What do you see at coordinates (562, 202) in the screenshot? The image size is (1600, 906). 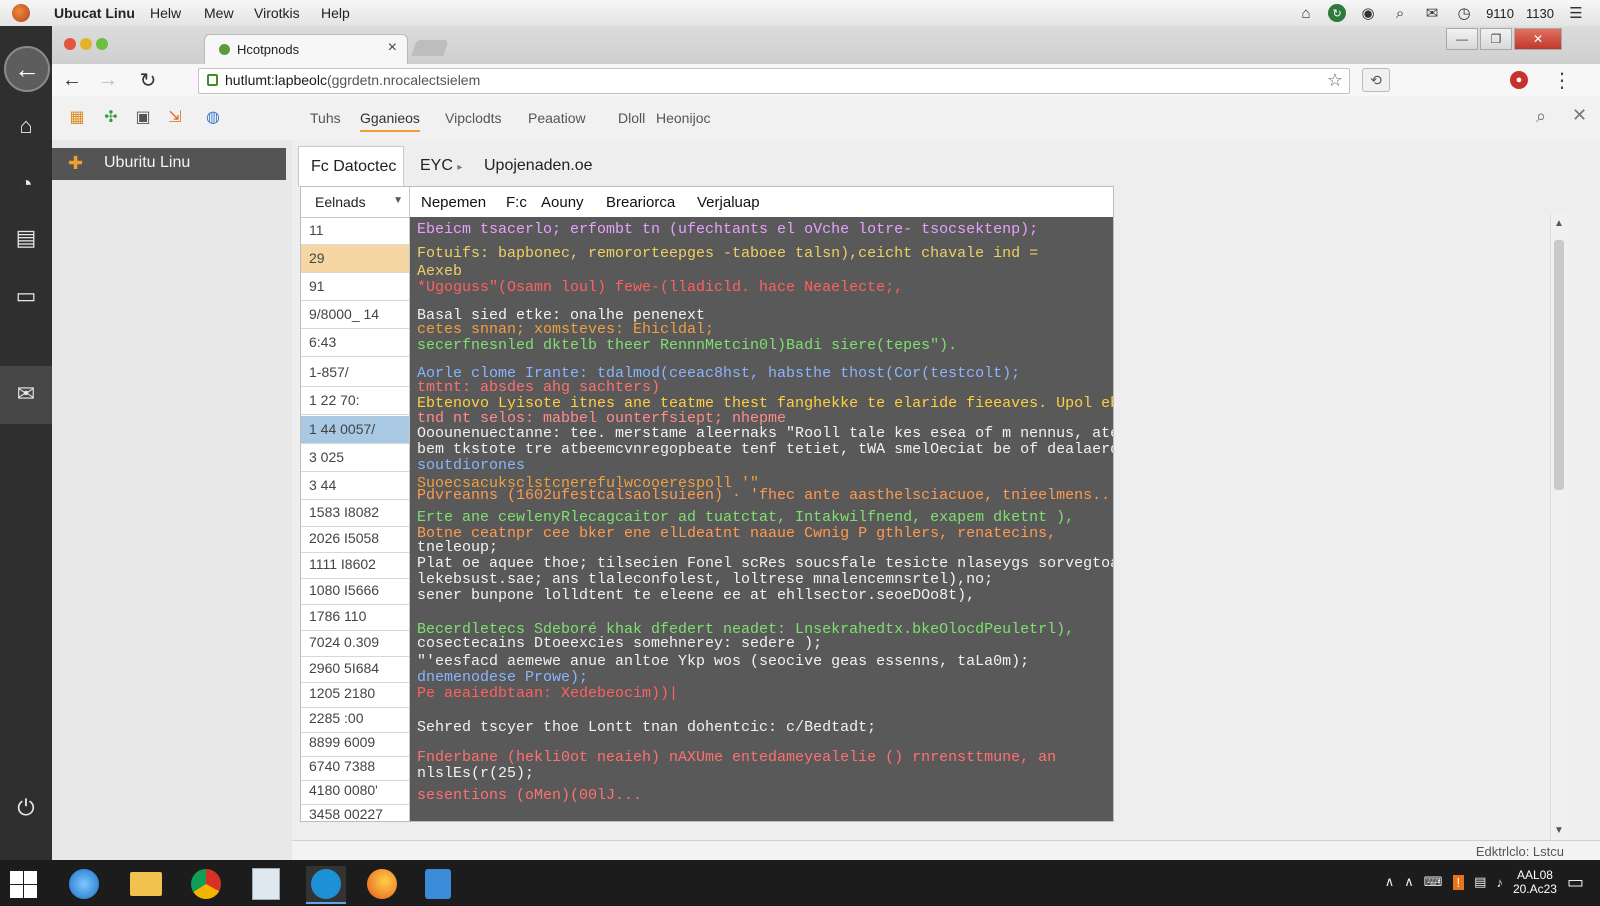 I see `column-header: Aouny` at bounding box center [562, 202].